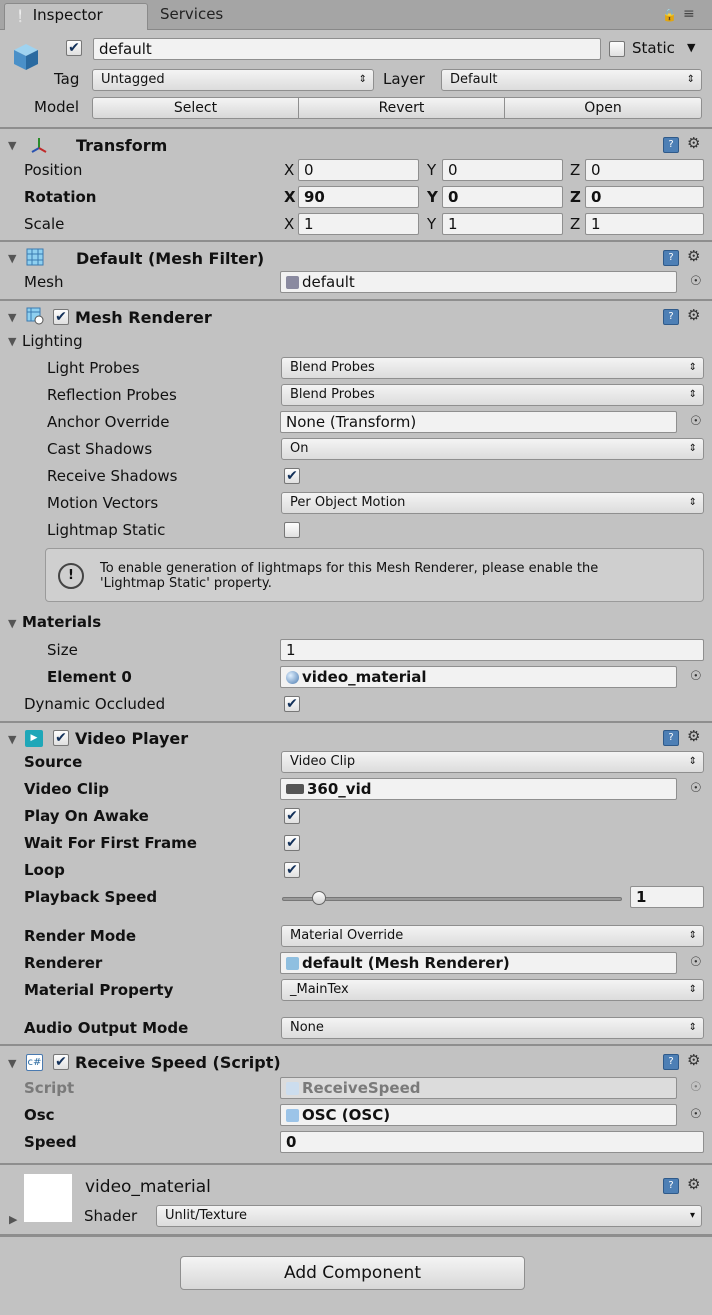  What do you see at coordinates (347, 49) in the screenshot?
I see `object-name-field: default` at bounding box center [347, 49].